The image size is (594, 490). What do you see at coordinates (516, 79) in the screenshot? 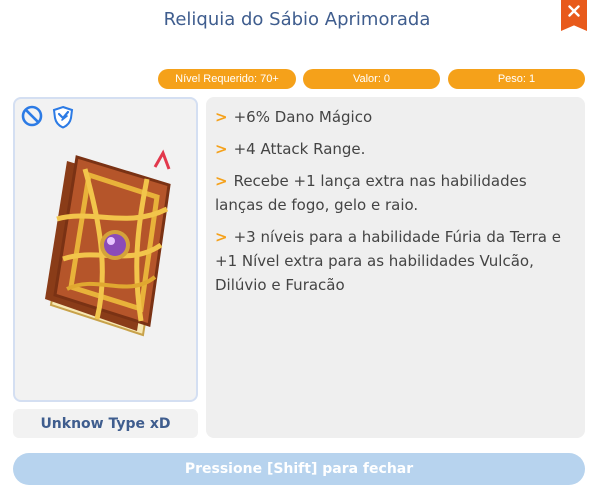
I see `weight-badge: Peso: 1` at bounding box center [516, 79].